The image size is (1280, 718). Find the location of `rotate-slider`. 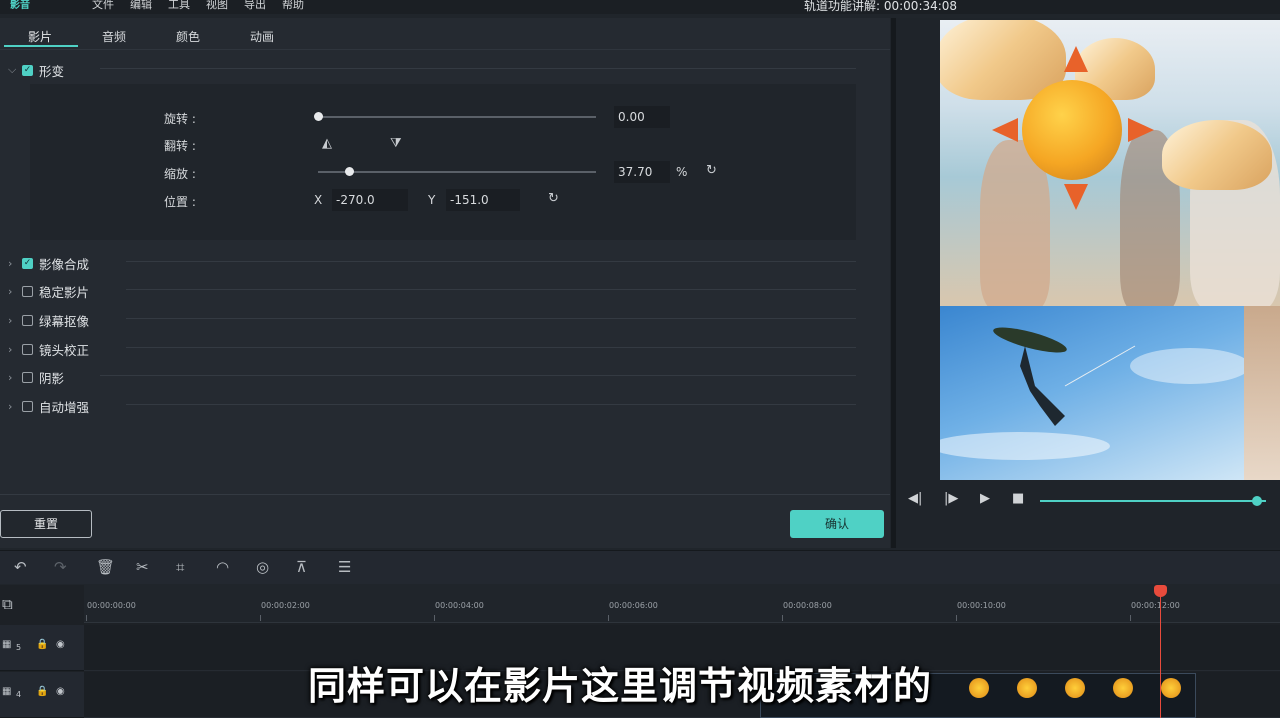

rotate-slider is located at coordinates (455, 116).